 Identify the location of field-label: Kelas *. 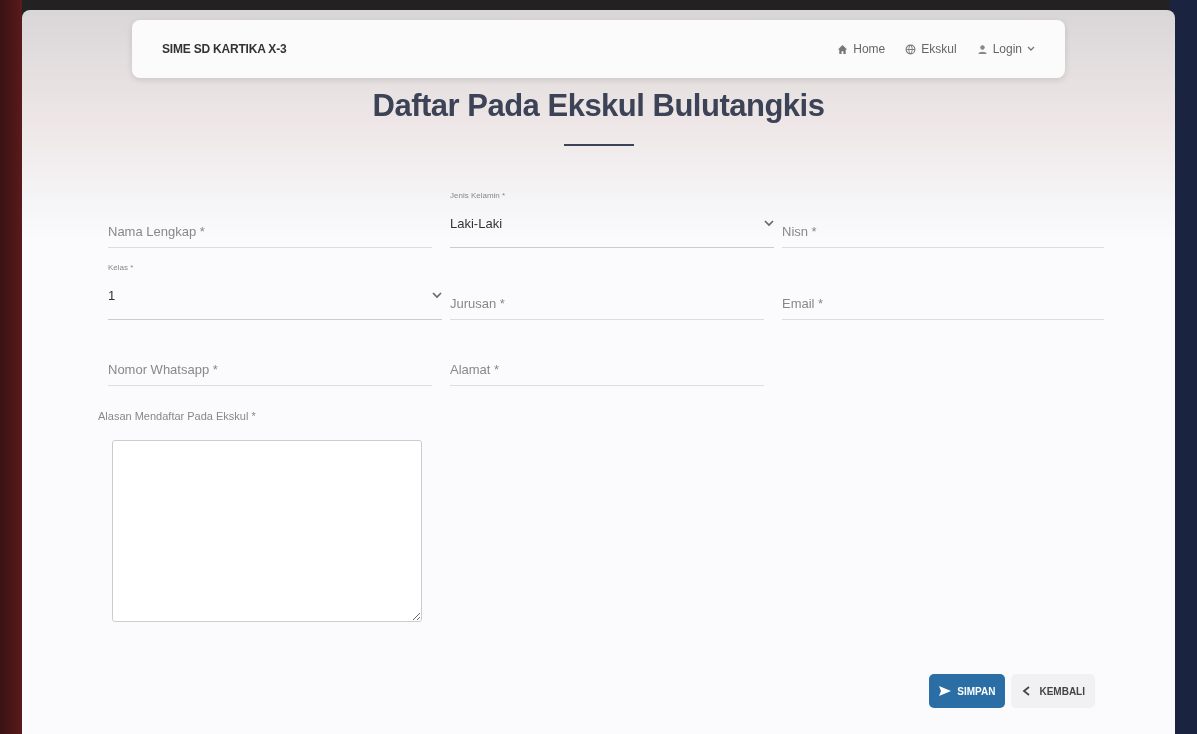
(121, 267).